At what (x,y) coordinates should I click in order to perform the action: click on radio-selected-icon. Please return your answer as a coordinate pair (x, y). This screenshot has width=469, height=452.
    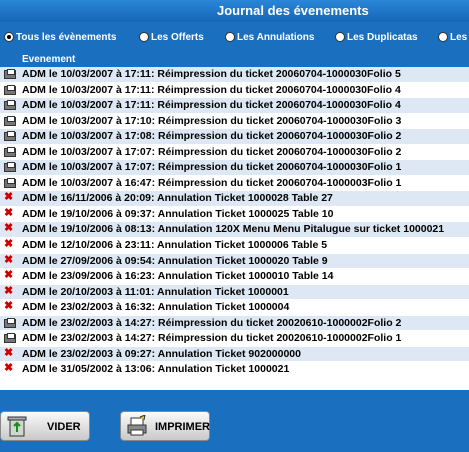
    Looking at the image, I should click on (9, 37).